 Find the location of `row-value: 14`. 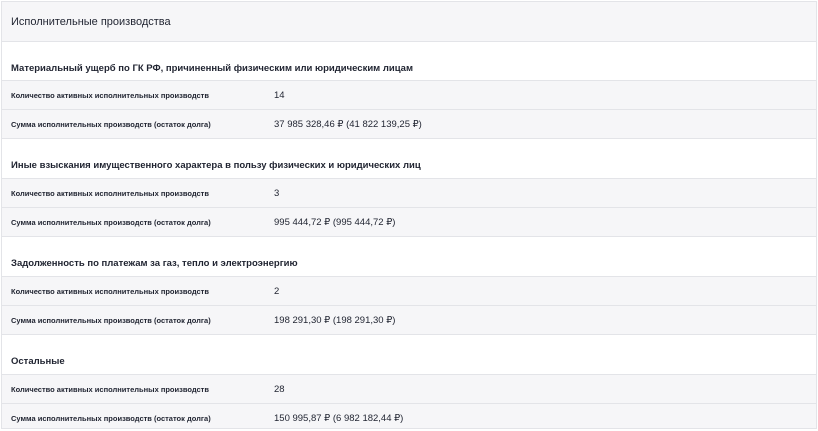

row-value: 14 is located at coordinates (279, 95).